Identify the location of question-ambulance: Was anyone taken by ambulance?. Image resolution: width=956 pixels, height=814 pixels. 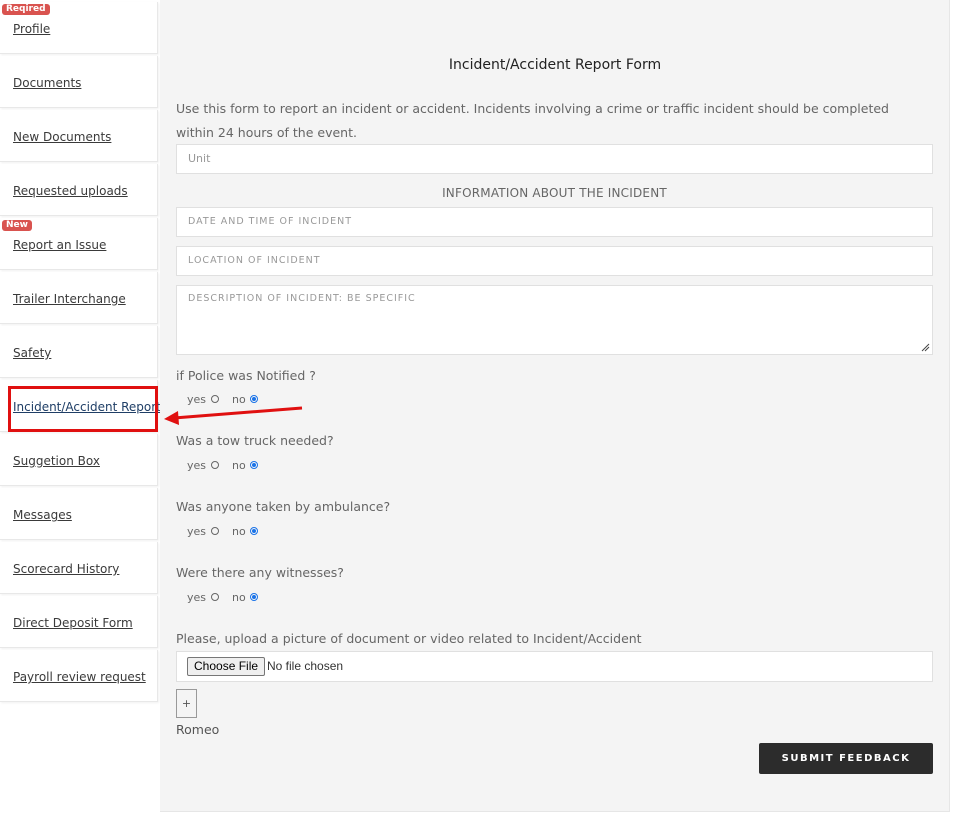
(283, 506).